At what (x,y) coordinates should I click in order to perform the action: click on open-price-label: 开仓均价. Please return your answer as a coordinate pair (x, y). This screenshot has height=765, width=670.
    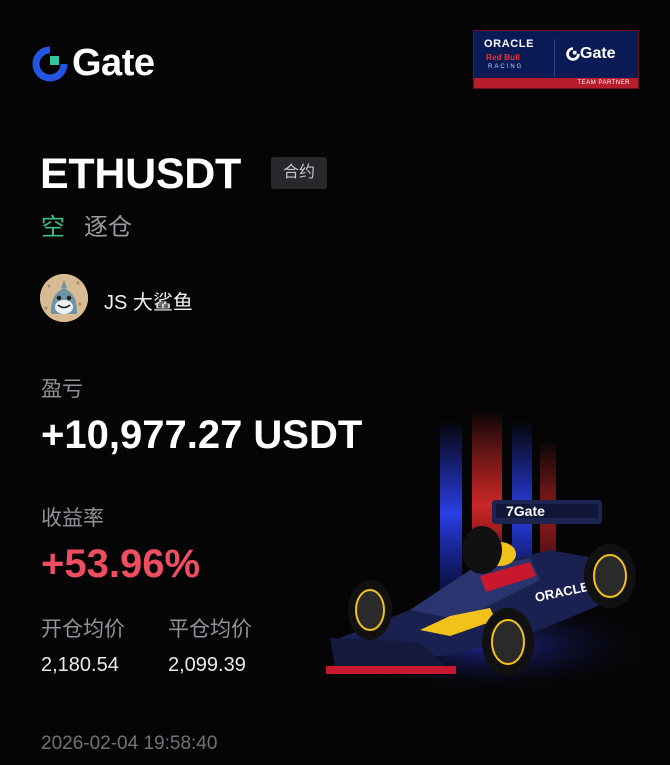
    Looking at the image, I should click on (83, 629).